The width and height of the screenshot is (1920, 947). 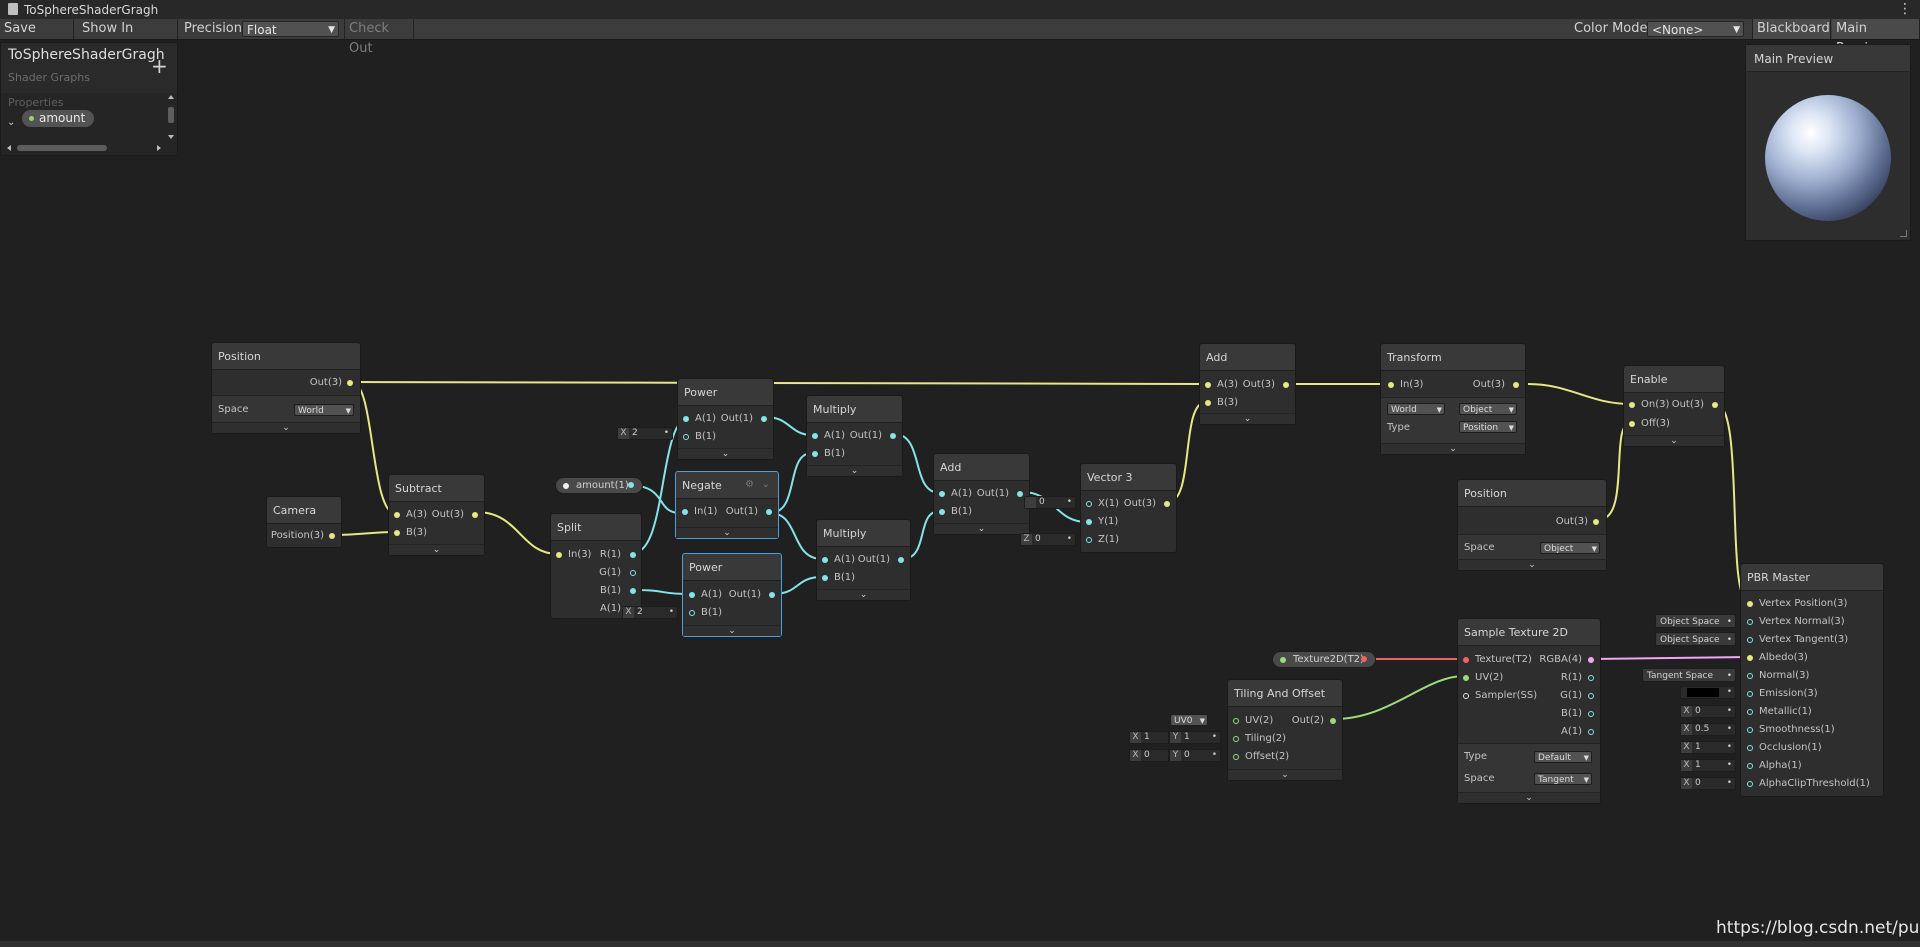 I want to click on alpha-clip-field: X 0 •, so click(x=1708, y=783).